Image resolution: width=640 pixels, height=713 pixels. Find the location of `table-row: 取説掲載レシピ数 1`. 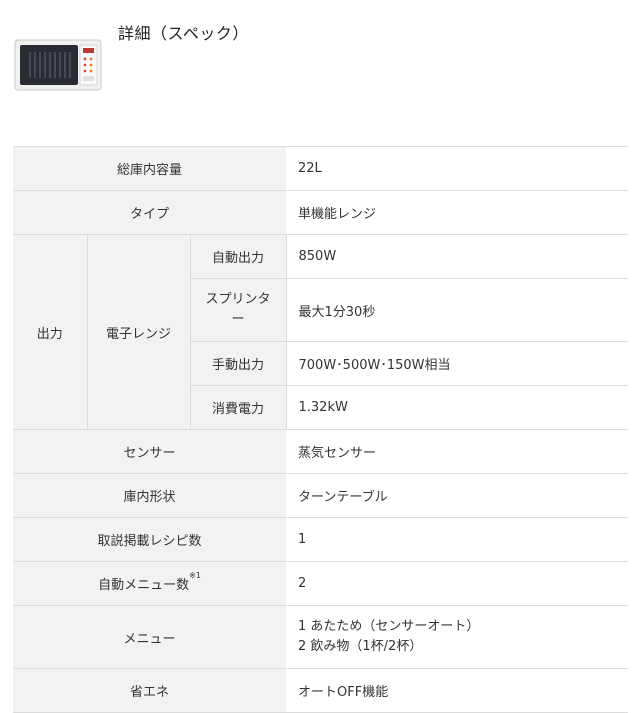

table-row: 取説掲載レシピ数 1 is located at coordinates (320, 539).